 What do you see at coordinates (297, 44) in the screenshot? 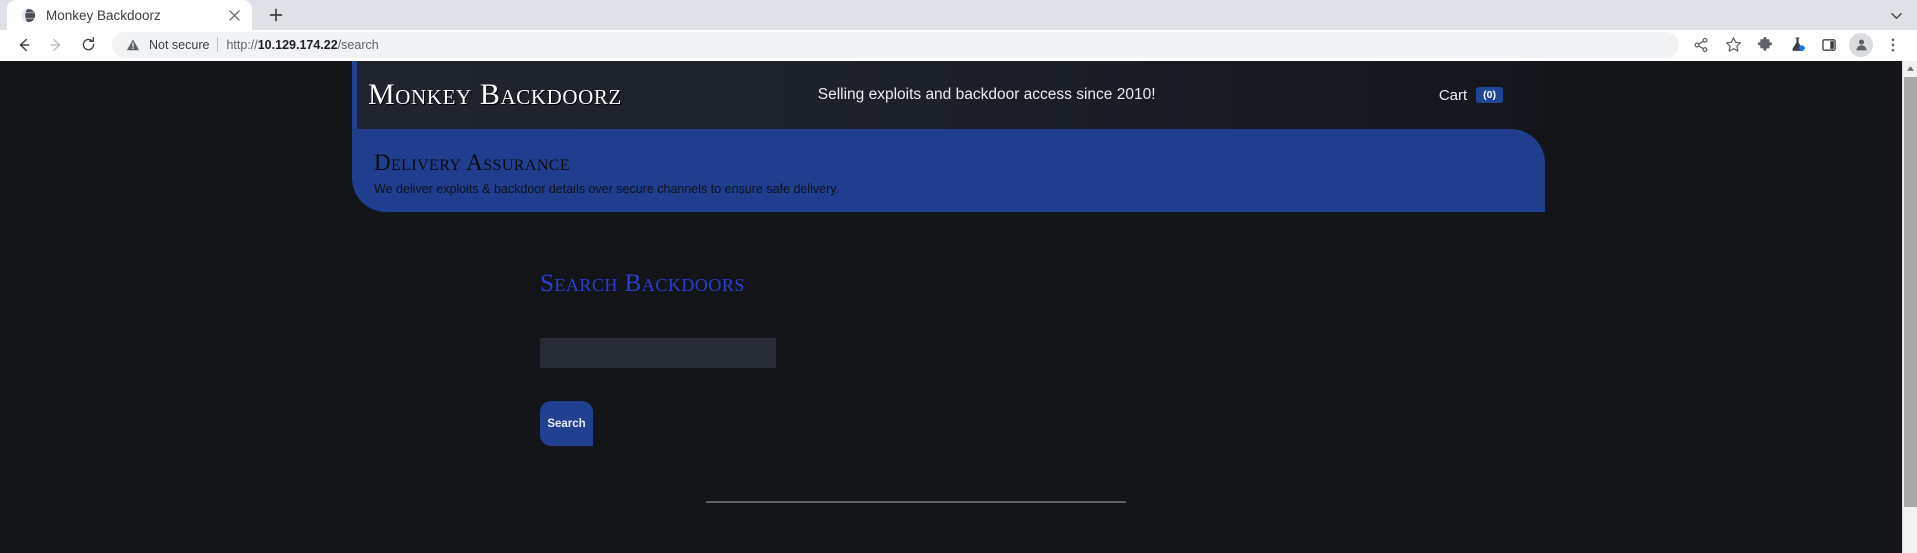
I see `url-host: 10.129.174.22` at bounding box center [297, 44].